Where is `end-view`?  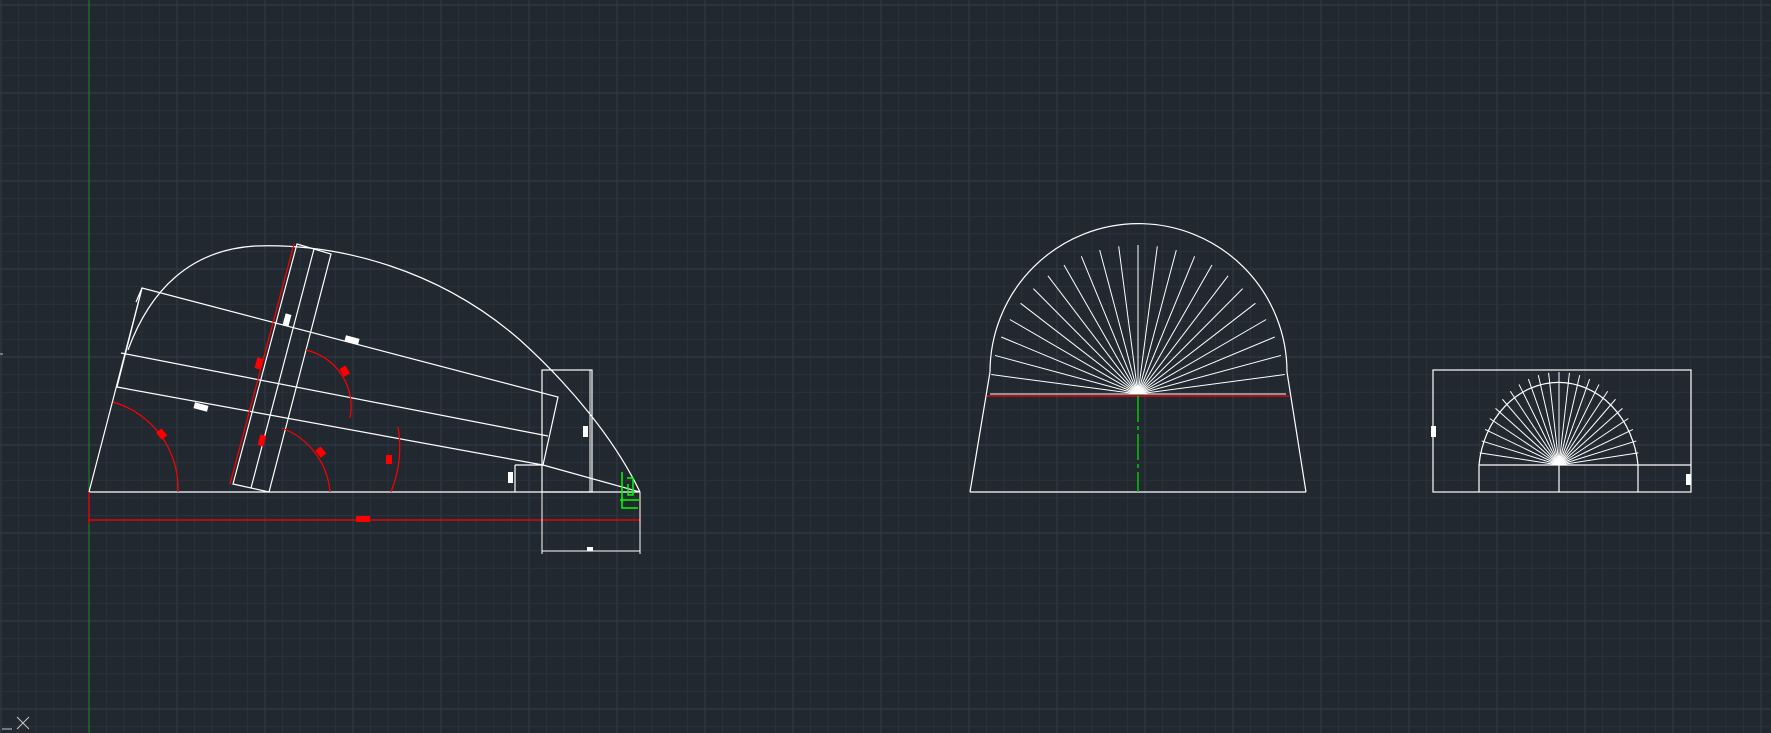 end-view is located at coordinates (1562, 431).